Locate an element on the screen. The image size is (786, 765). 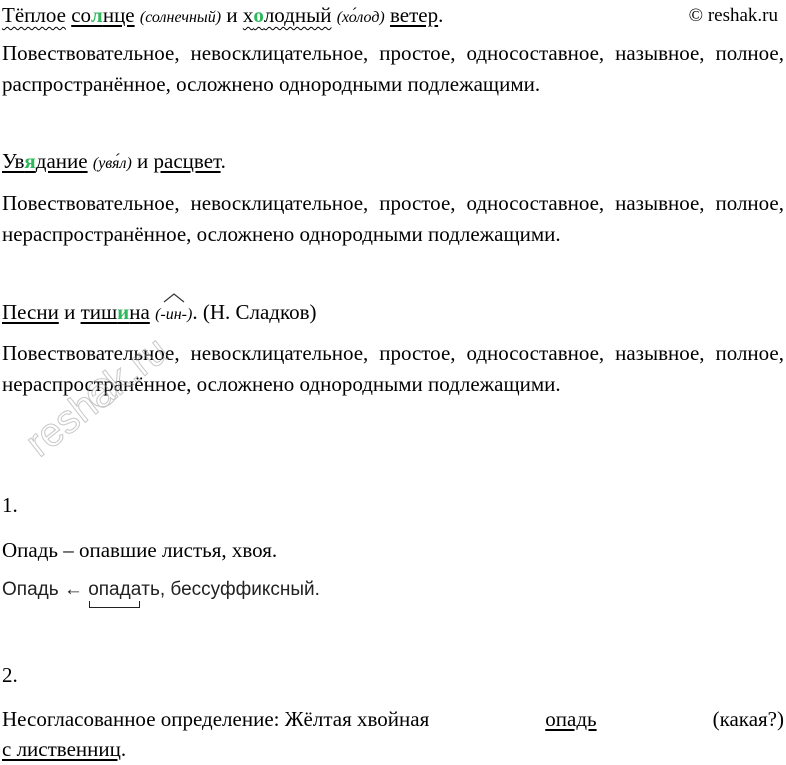
stem-mark: опада is located at coordinates (114, 591).